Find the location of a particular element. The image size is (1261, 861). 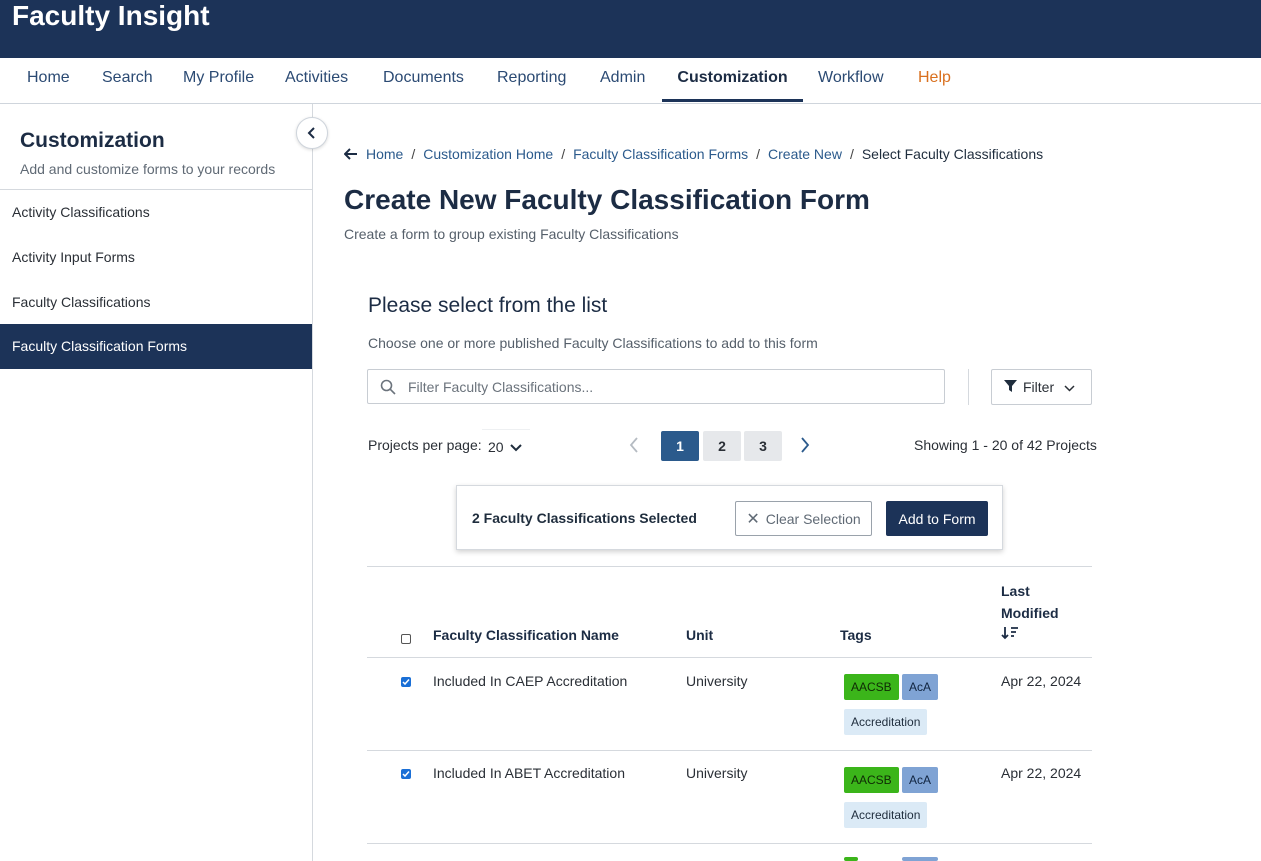

divider is located at coordinates (968, 387).